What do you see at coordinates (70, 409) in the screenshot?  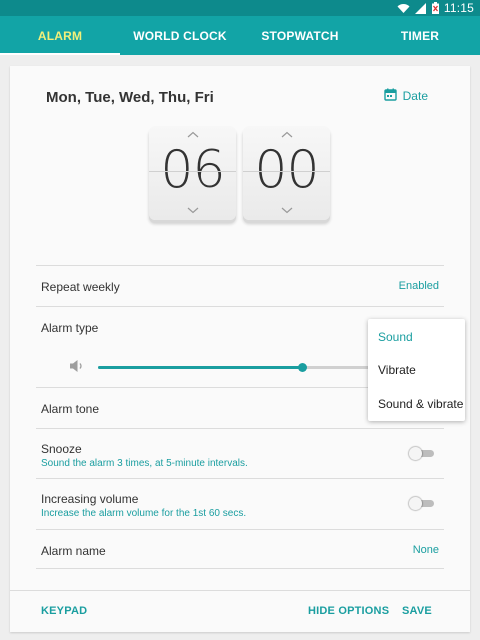 I see `alarm-tone-label: Alarm tone` at bounding box center [70, 409].